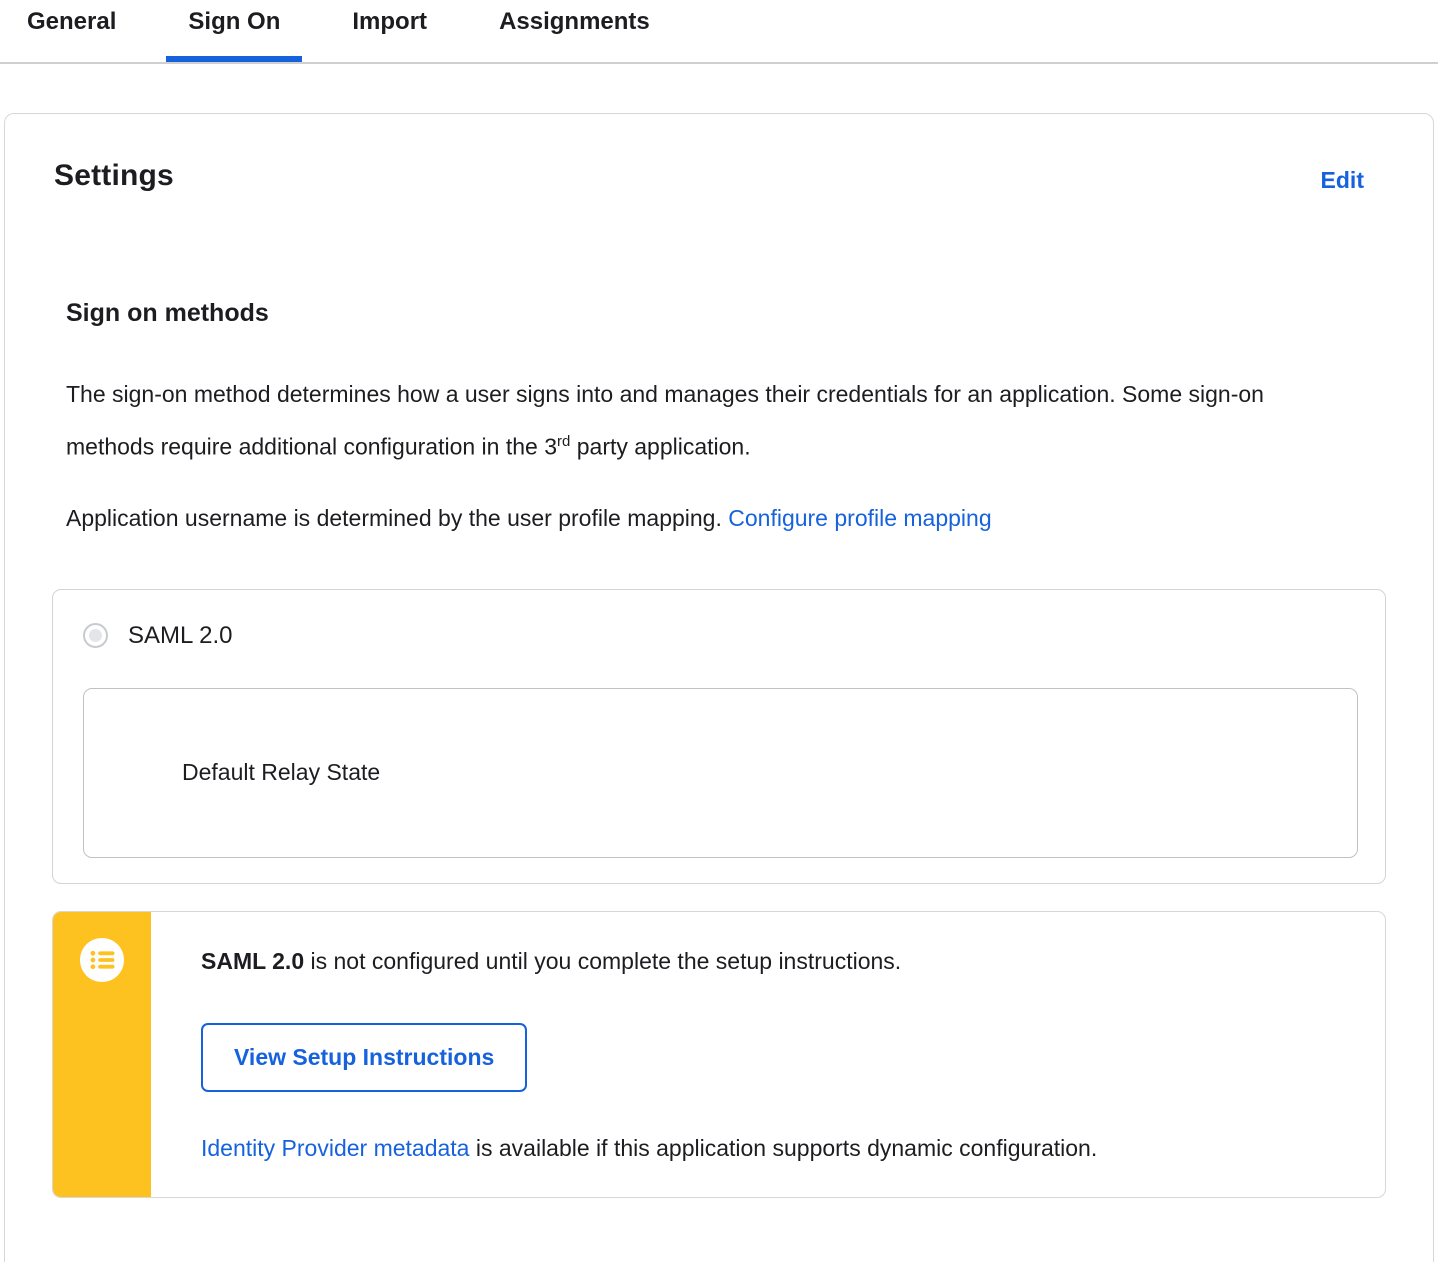 The height and width of the screenshot is (1262, 1438). Describe the element at coordinates (564, 441) in the screenshot. I see `description-superscript: rd` at that location.